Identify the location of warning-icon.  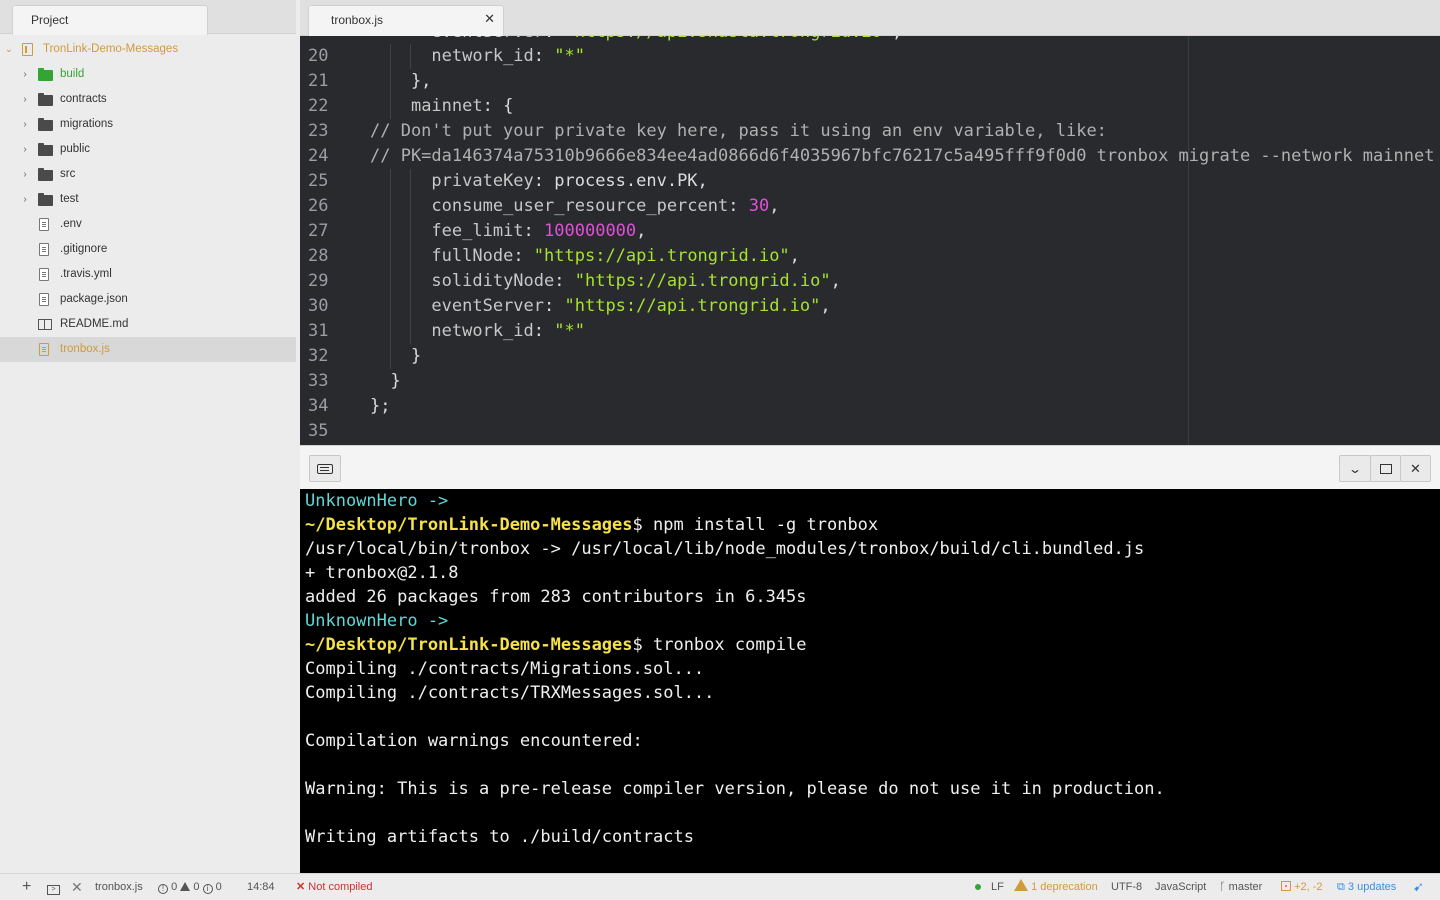
(185, 886).